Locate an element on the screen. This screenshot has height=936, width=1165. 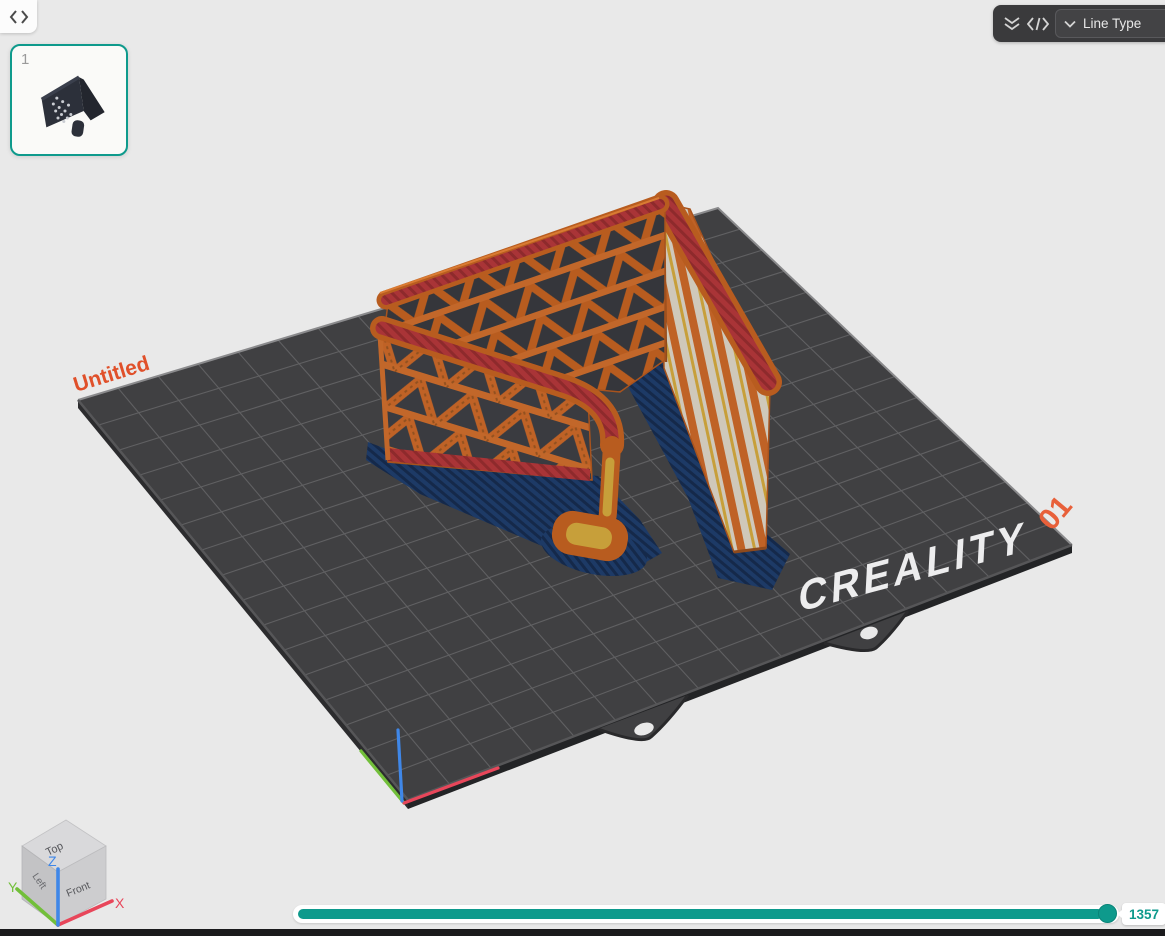
code-brackets-icon is located at coordinates (1038, 24).